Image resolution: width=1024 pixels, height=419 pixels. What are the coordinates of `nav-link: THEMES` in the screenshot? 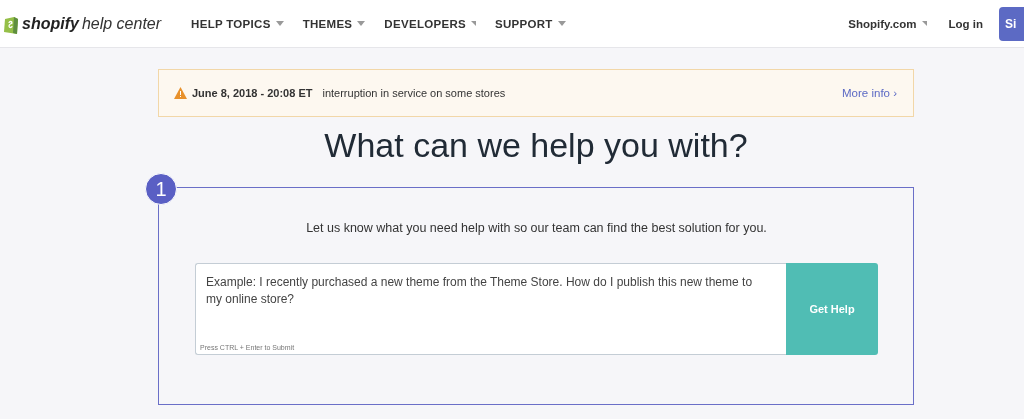 It's located at (334, 23).